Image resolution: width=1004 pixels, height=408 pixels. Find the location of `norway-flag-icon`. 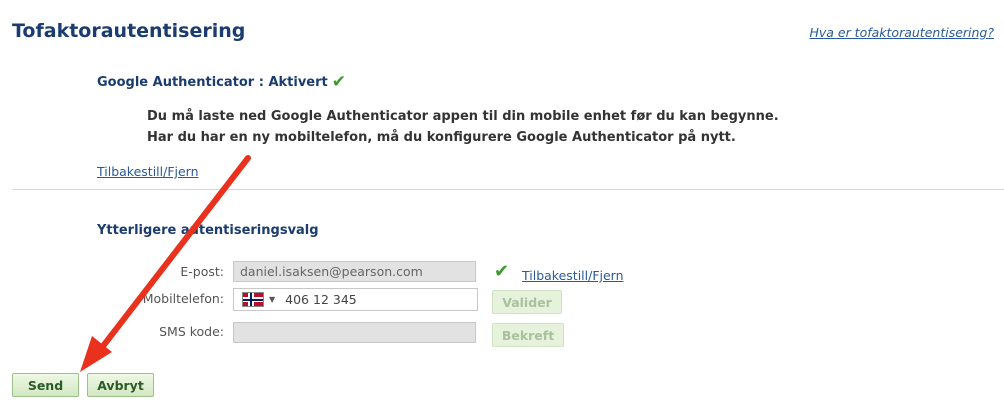

norway-flag-icon is located at coordinates (253, 299).